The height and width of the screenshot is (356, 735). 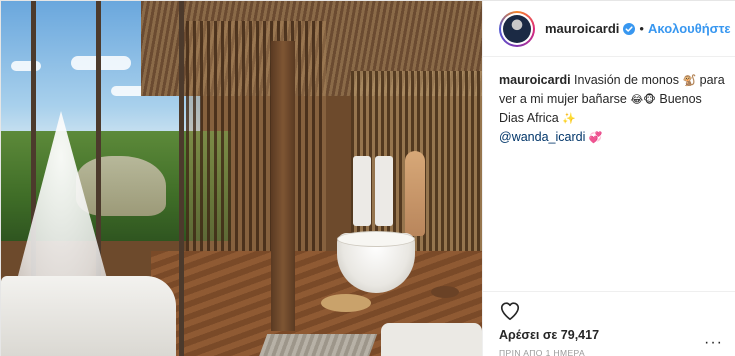 What do you see at coordinates (542, 352) in the screenshot?
I see `post-timestamp: ΠΡΙΝ ΑΠΟ 1 ΗΜΕΡΑ` at bounding box center [542, 352].